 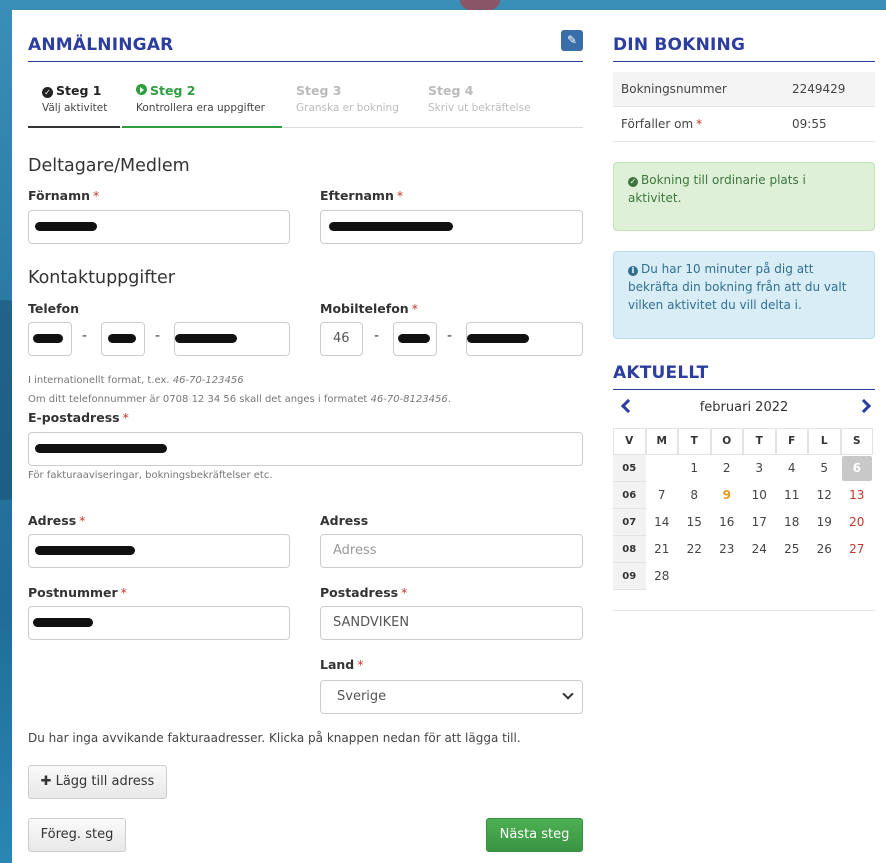 What do you see at coordinates (78, 417) in the screenshot?
I see `email-label: E-postadress *` at bounding box center [78, 417].